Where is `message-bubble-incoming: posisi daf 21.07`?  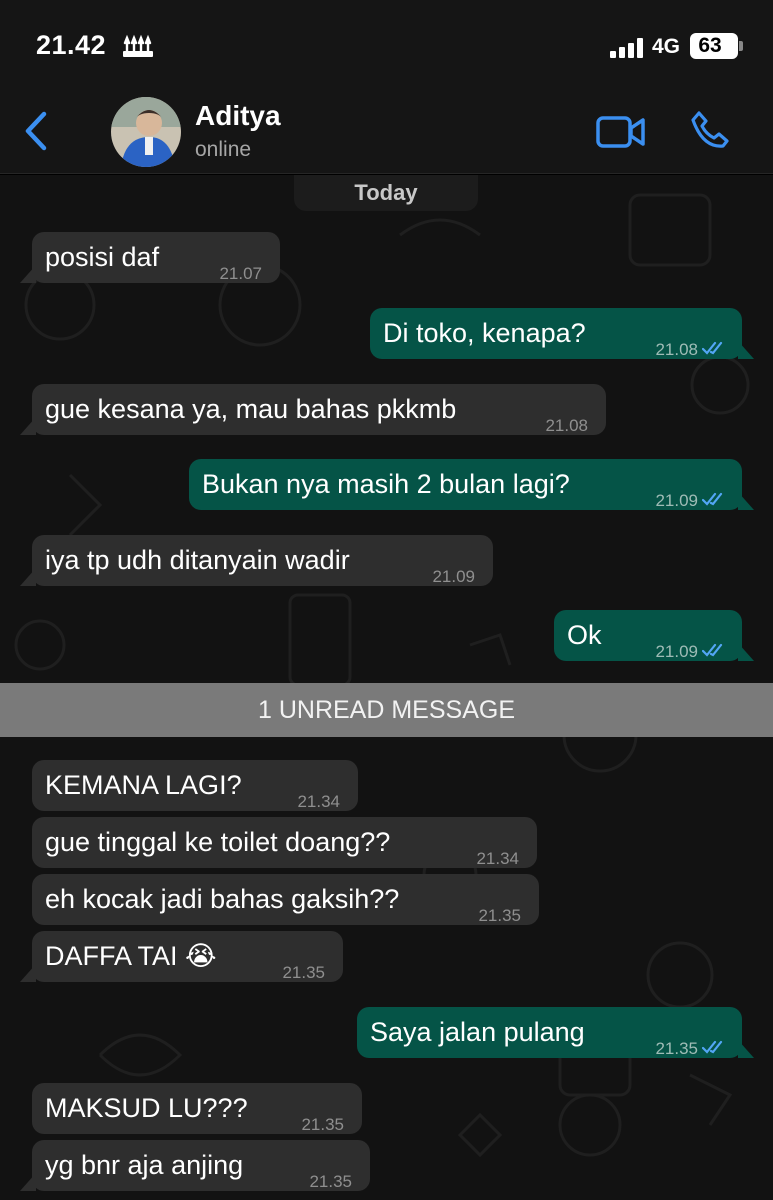 message-bubble-incoming: posisi daf 21.07 is located at coordinates (150, 257).